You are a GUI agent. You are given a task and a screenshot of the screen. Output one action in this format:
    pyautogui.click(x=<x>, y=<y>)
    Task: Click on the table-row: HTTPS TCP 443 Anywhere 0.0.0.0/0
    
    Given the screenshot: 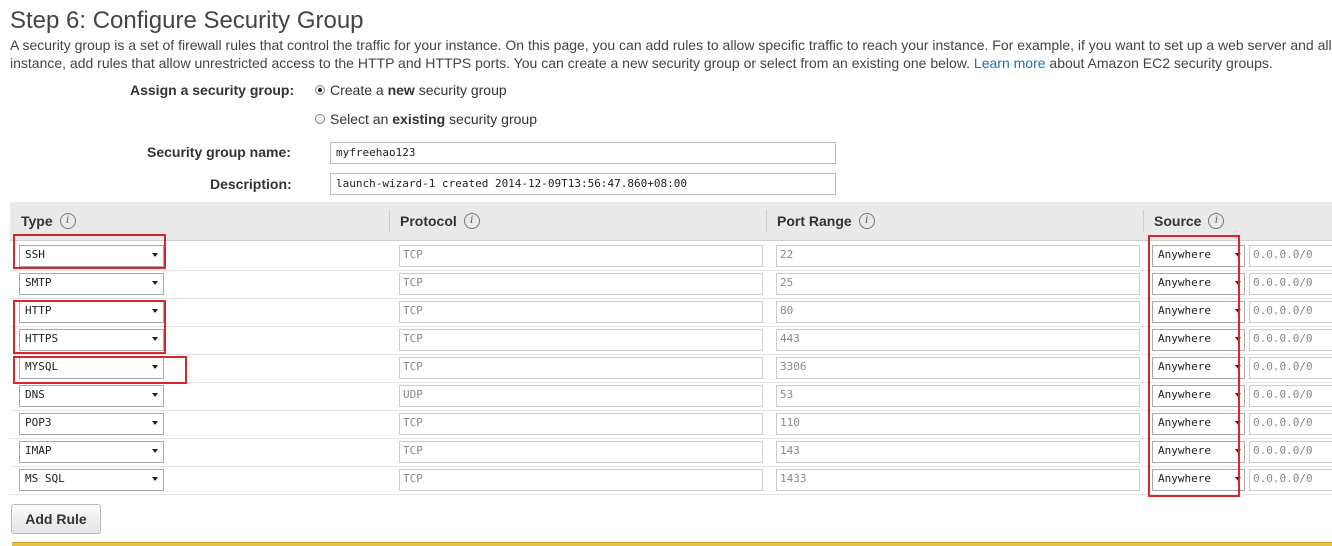 What is the action you would take?
    pyautogui.click(x=671, y=340)
    